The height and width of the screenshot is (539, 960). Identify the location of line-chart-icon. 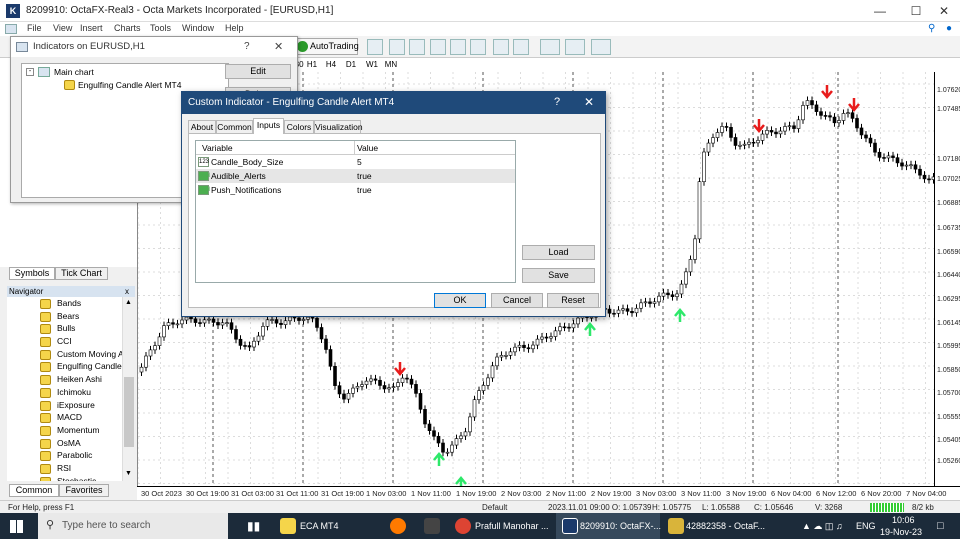
(417, 47).